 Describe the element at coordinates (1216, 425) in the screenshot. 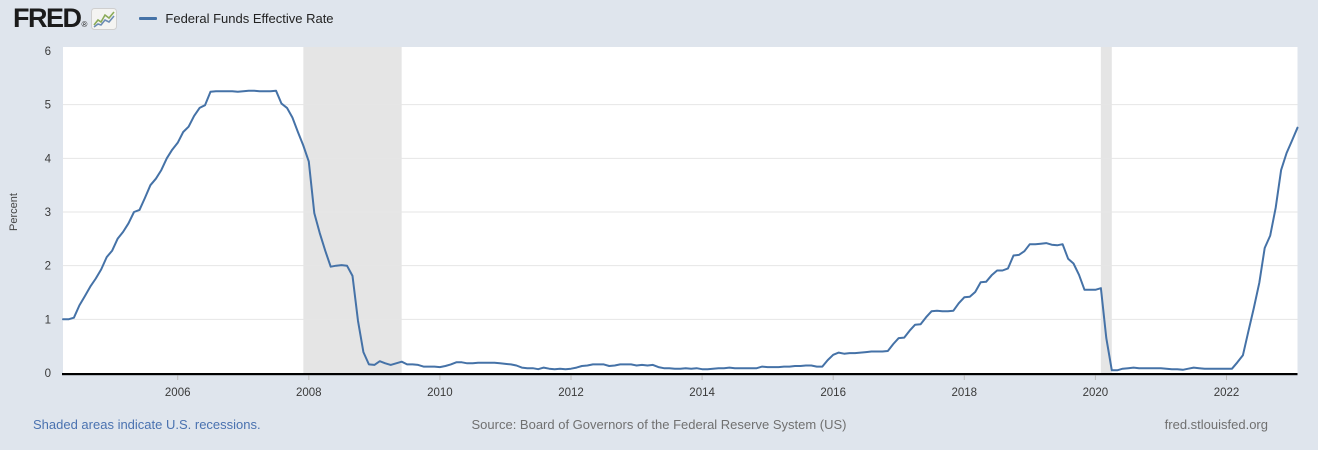

I see `fred-site-link: fred.stlouisfed.org` at that location.